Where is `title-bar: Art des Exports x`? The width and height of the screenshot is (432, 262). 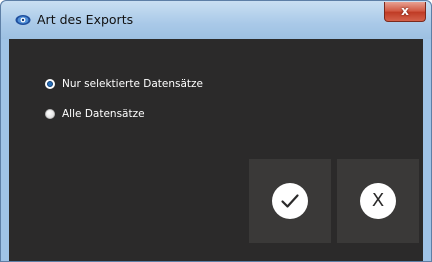 title-bar: Art des Exports x is located at coordinates (216, 20).